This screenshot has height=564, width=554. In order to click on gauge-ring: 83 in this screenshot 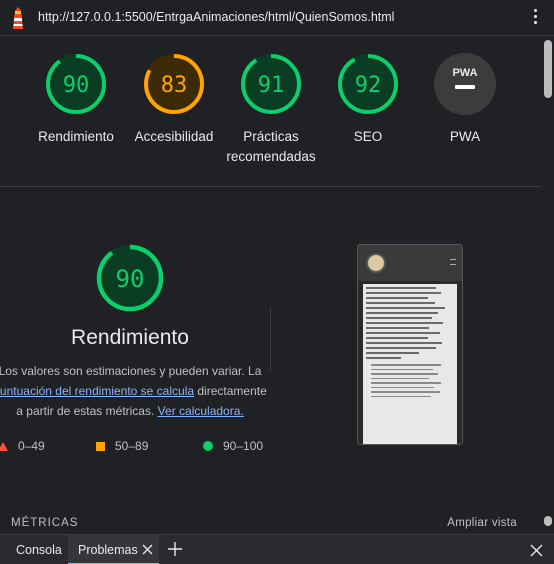, I will do `click(174, 84)`.